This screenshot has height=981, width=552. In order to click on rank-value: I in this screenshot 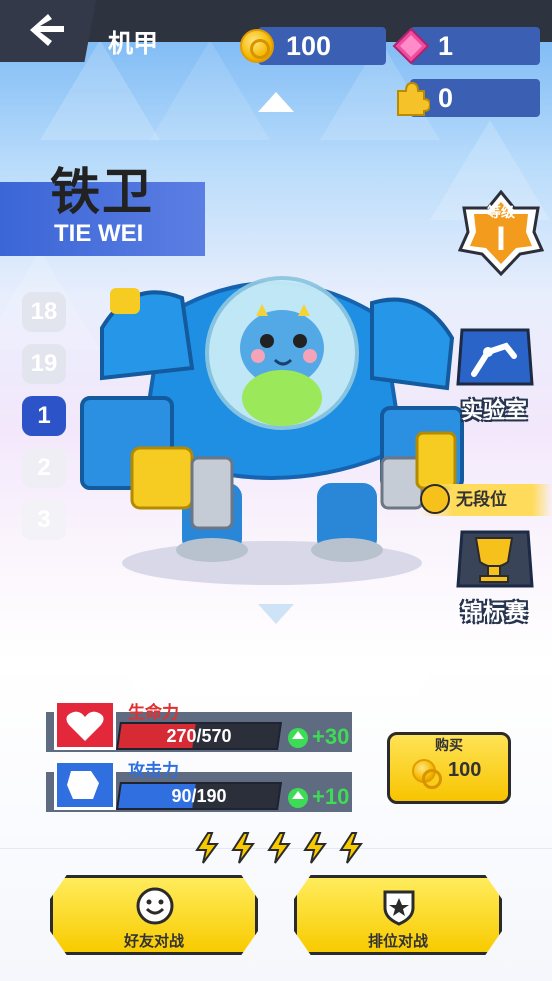, I will do `click(501, 239)`.